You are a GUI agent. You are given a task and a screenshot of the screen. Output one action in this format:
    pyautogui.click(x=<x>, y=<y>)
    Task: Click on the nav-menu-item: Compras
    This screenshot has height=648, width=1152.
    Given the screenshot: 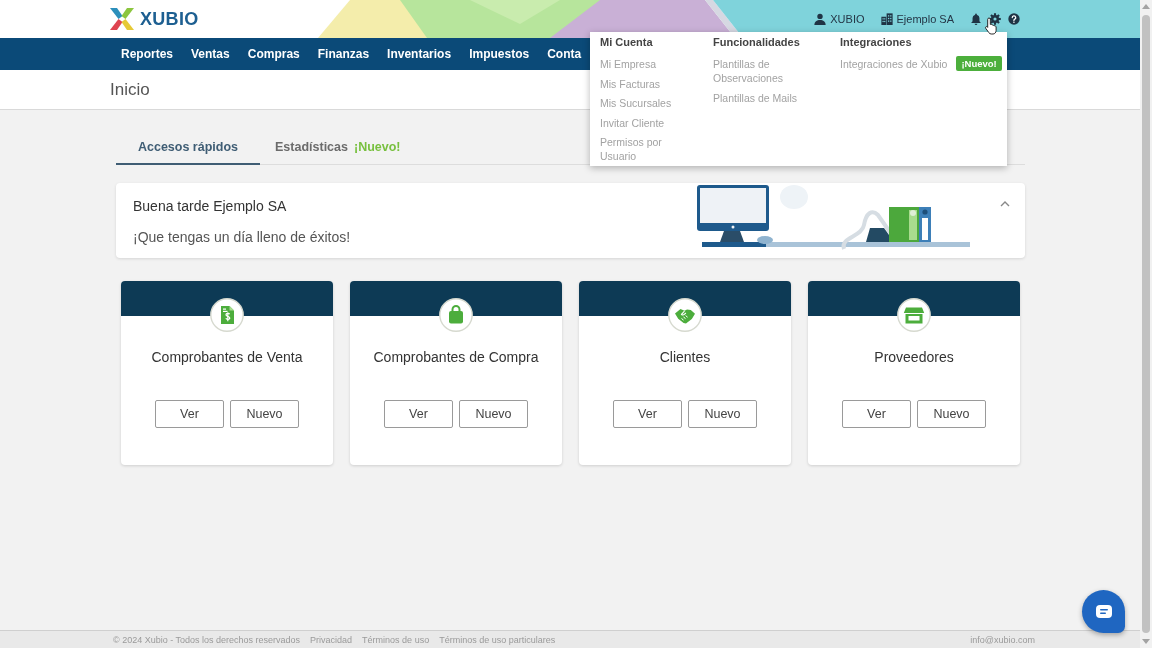 What is the action you would take?
    pyautogui.click(x=273, y=54)
    